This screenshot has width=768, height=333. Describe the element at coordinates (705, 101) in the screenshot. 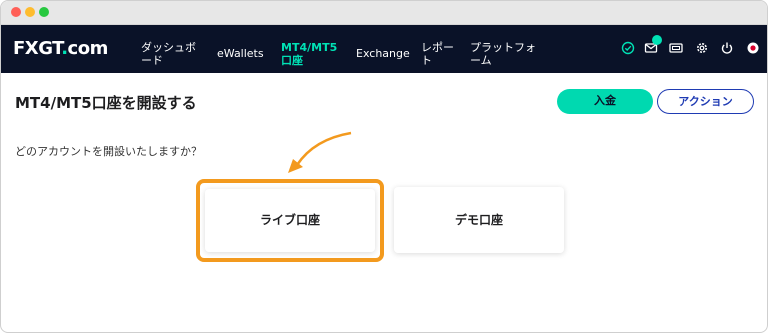

I see `action-button: アクション` at that location.